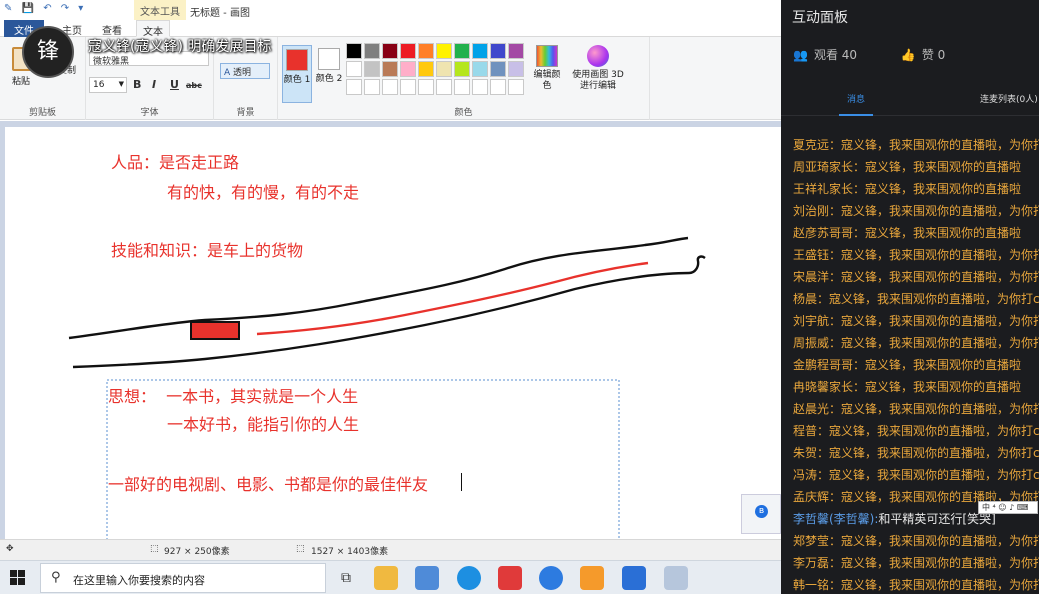  I want to click on taskbar: ⚲ 在这里输入你要搜索的内容 ⧉, so click(390, 577).